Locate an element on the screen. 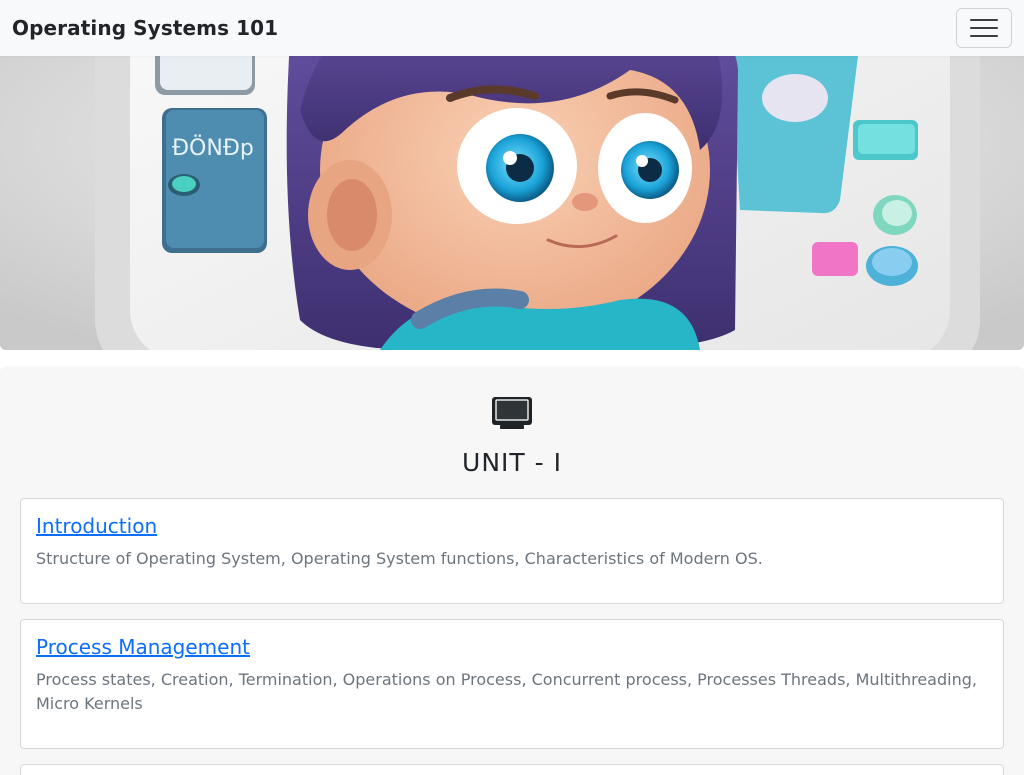  site-brand: Operating Systems 101 is located at coordinates (145, 28).